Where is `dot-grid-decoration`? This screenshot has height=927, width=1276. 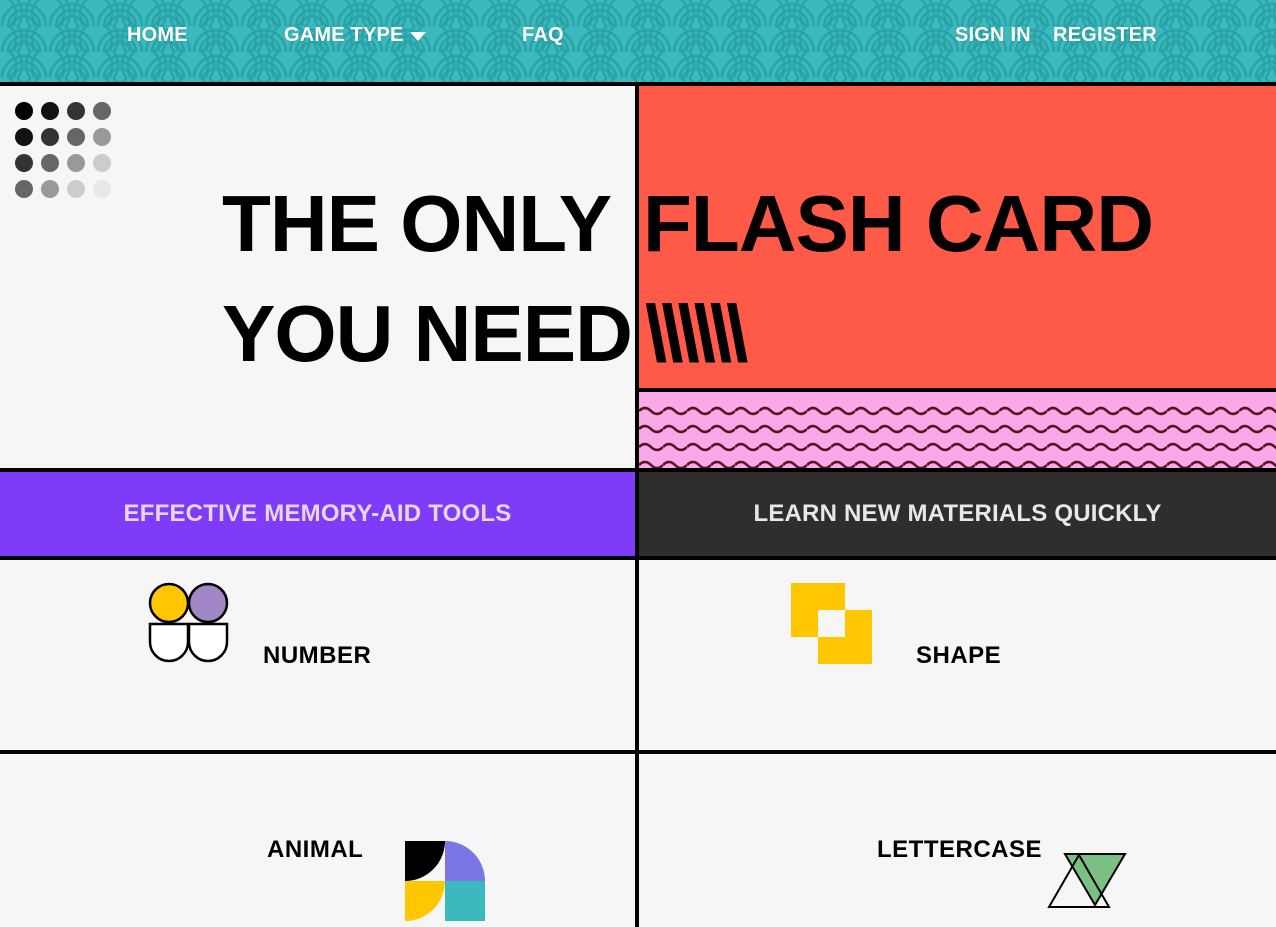
dot-grid-decoration is located at coordinates (63, 150).